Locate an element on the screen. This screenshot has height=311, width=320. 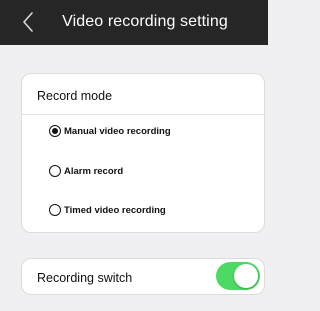
header-bar: Video recording setting is located at coordinates (134, 22).